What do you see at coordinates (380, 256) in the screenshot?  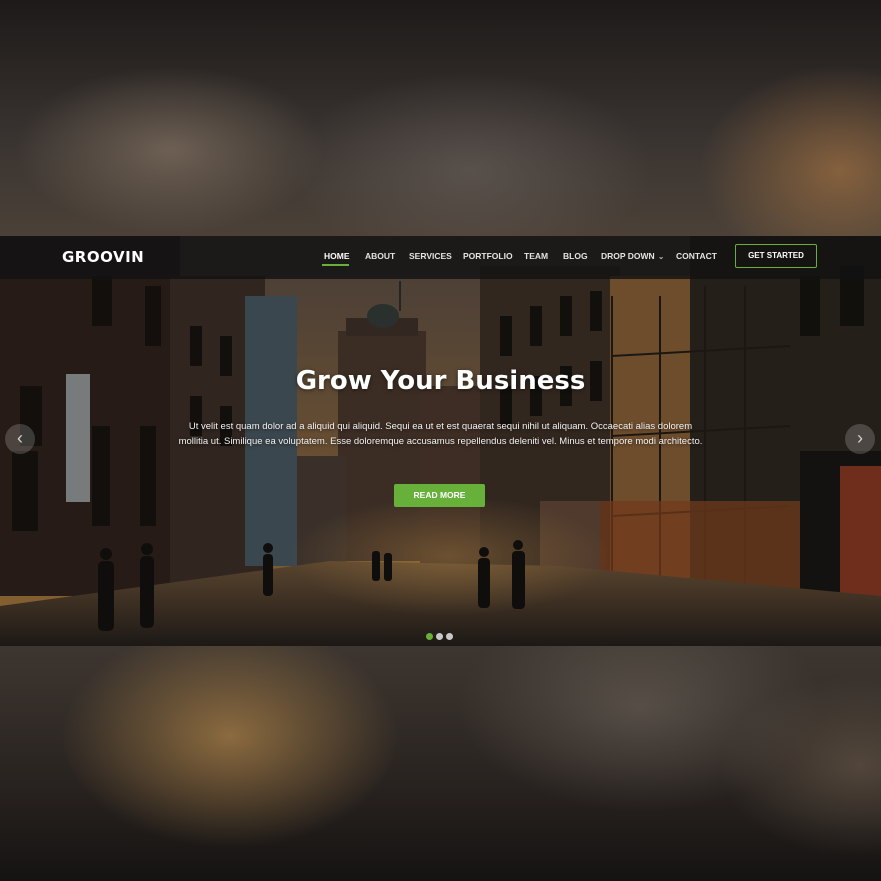 I see `nav-item-about: ABOUT` at bounding box center [380, 256].